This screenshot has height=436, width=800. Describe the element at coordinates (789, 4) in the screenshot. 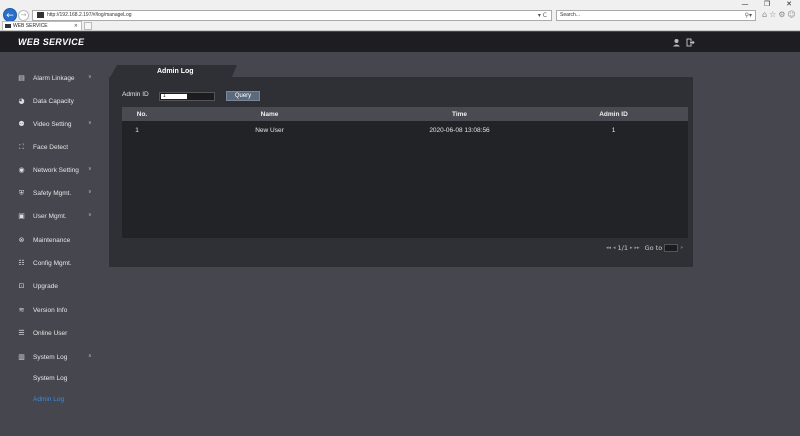

I see `close-window-button: ✕` at that location.